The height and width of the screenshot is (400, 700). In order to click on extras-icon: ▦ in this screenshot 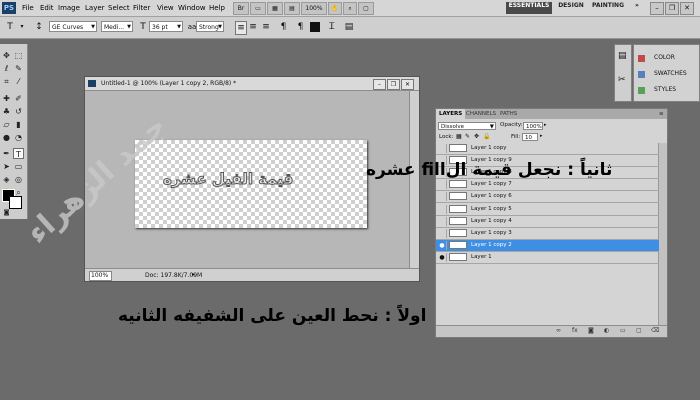, I will do `click(275, 8)`.